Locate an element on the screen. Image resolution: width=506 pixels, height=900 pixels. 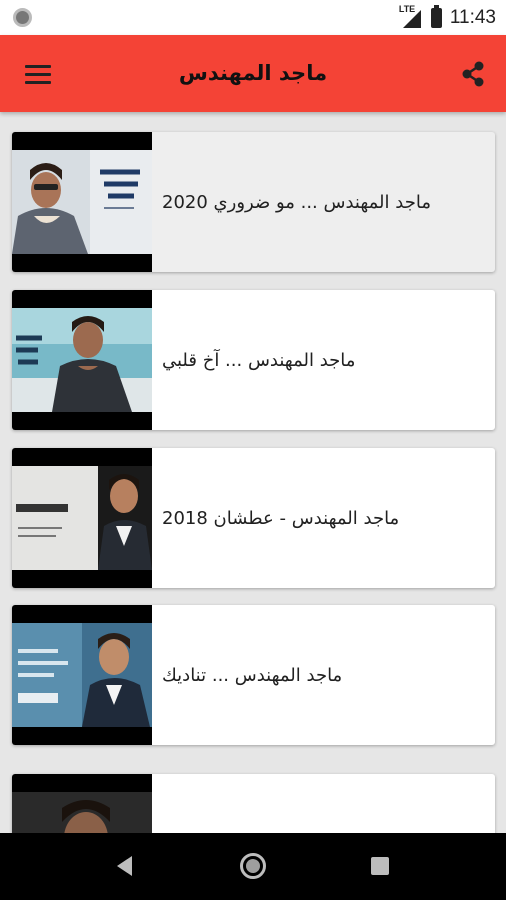
video-title: ماجد المهندس ... آخ قلبي is located at coordinates (259, 360).